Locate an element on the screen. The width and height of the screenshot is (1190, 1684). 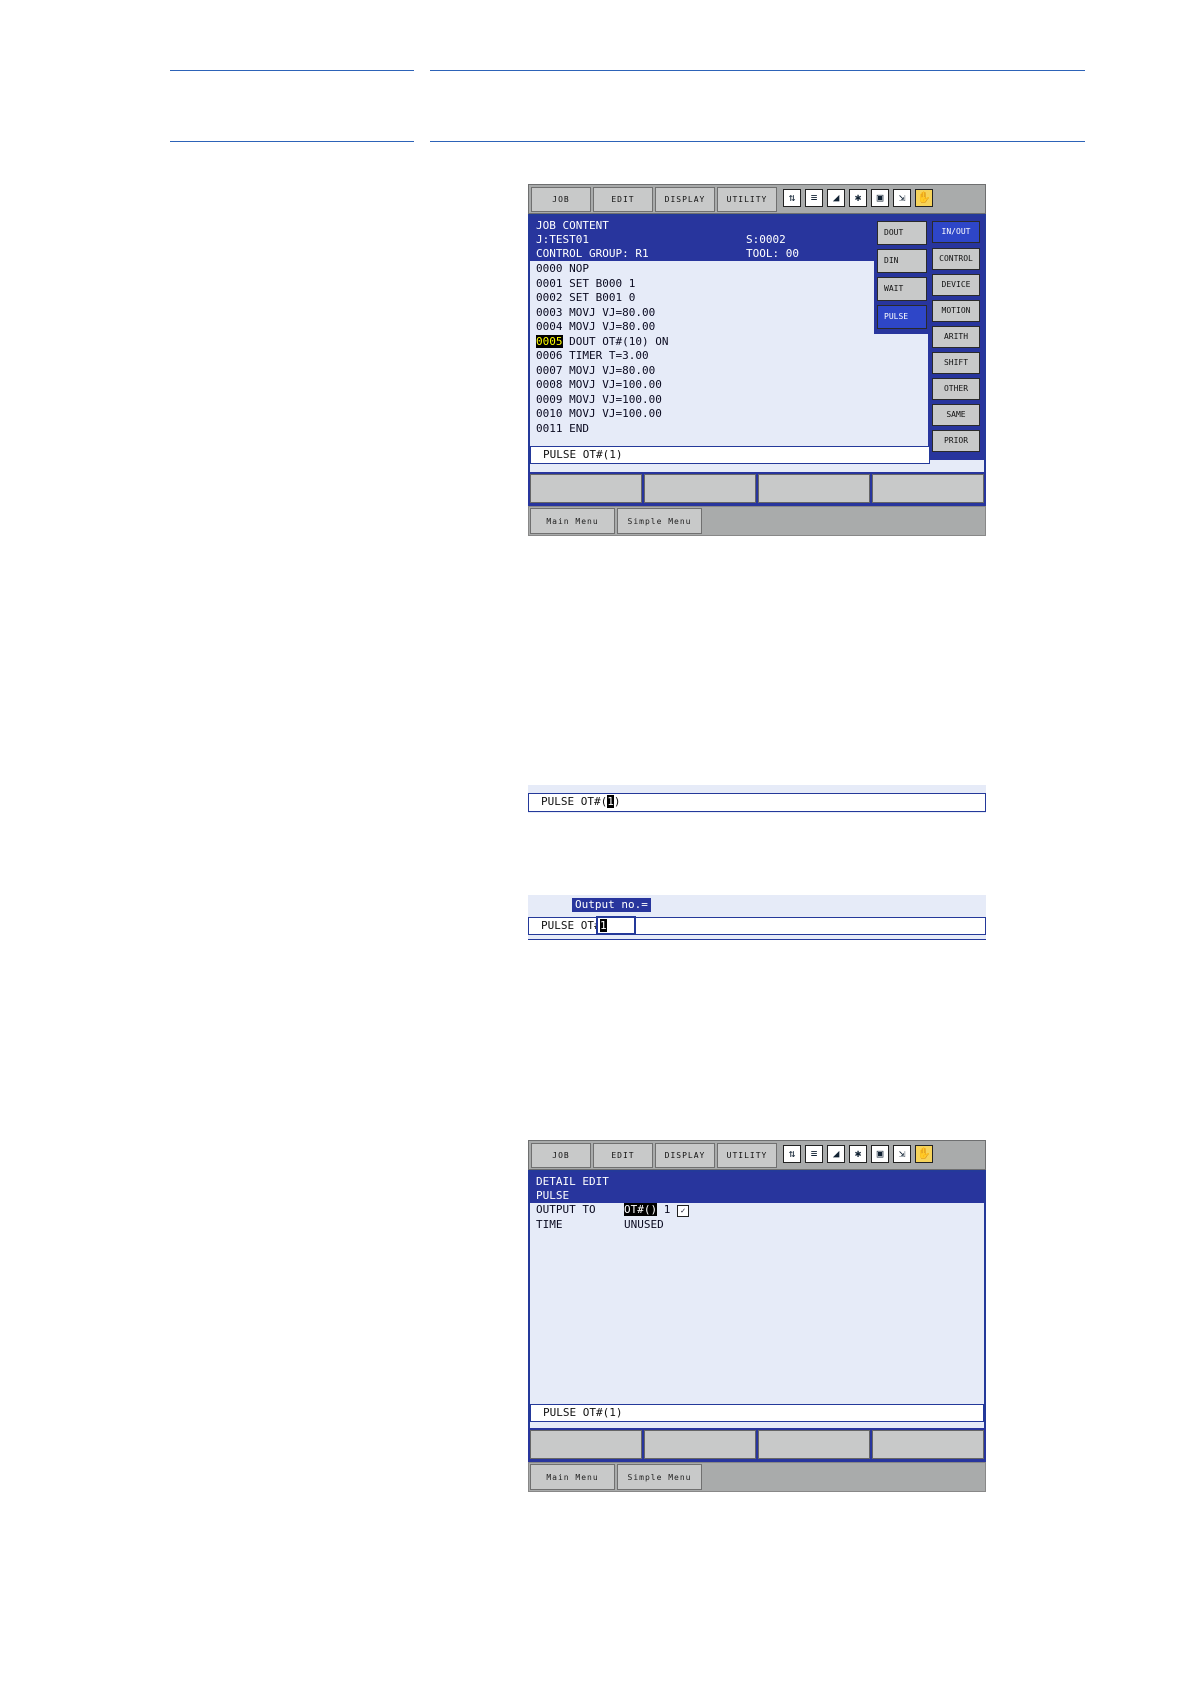
input-text: PULSE OT#( is located at coordinates (574, 801).